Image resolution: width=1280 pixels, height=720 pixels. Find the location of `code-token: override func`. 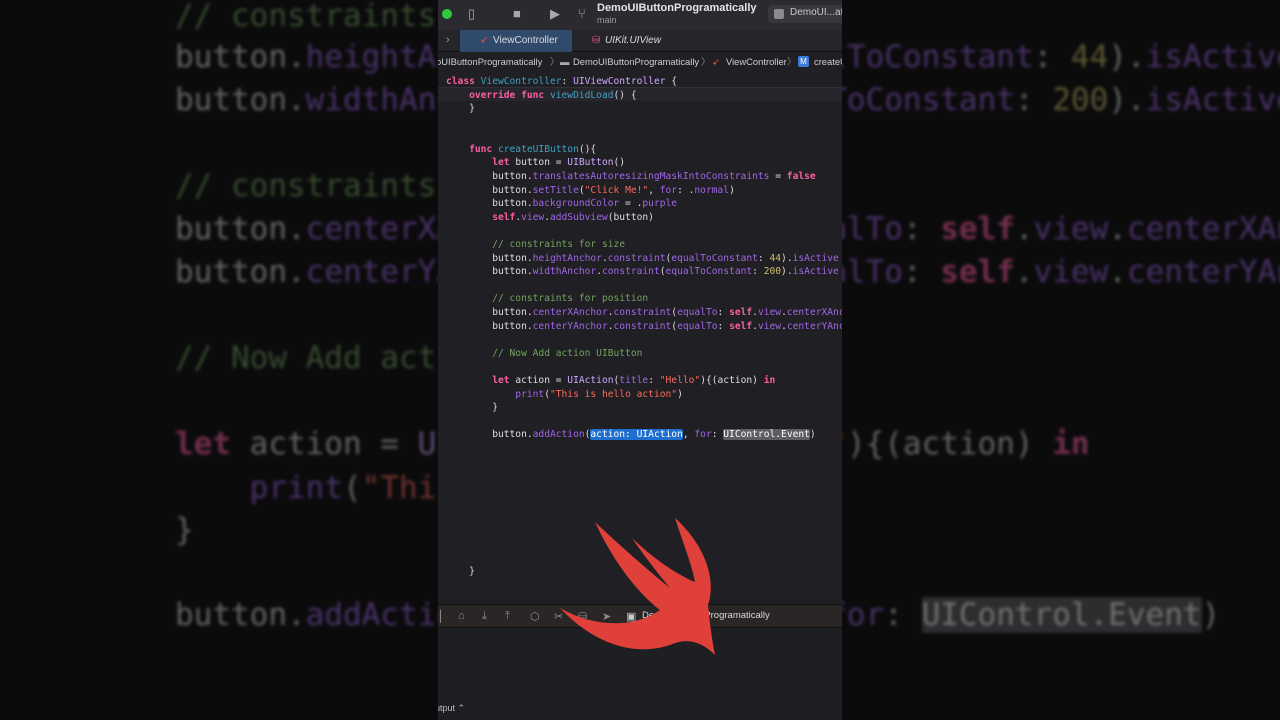

code-token: override func is located at coordinates (498, 95).